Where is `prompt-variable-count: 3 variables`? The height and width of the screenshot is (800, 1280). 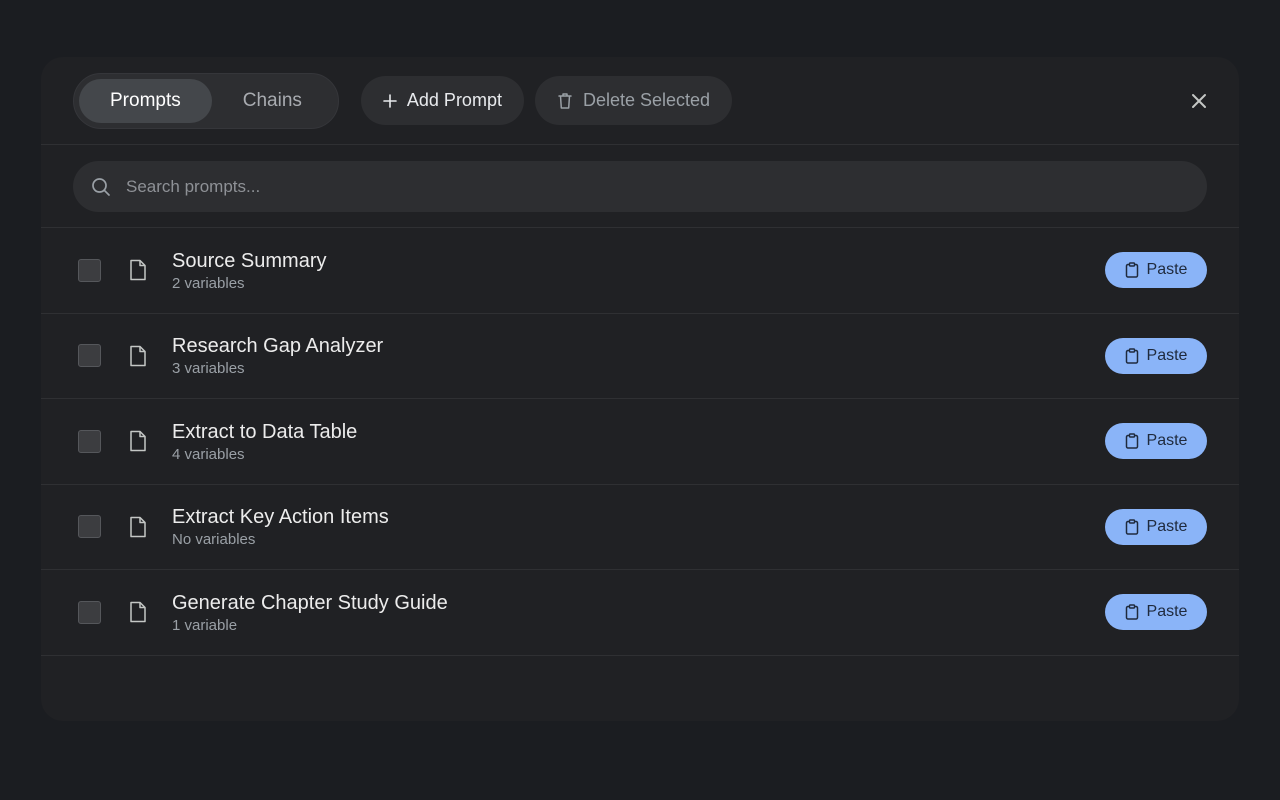 prompt-variable-count: 3 variables is located at coordinates (208, 369).